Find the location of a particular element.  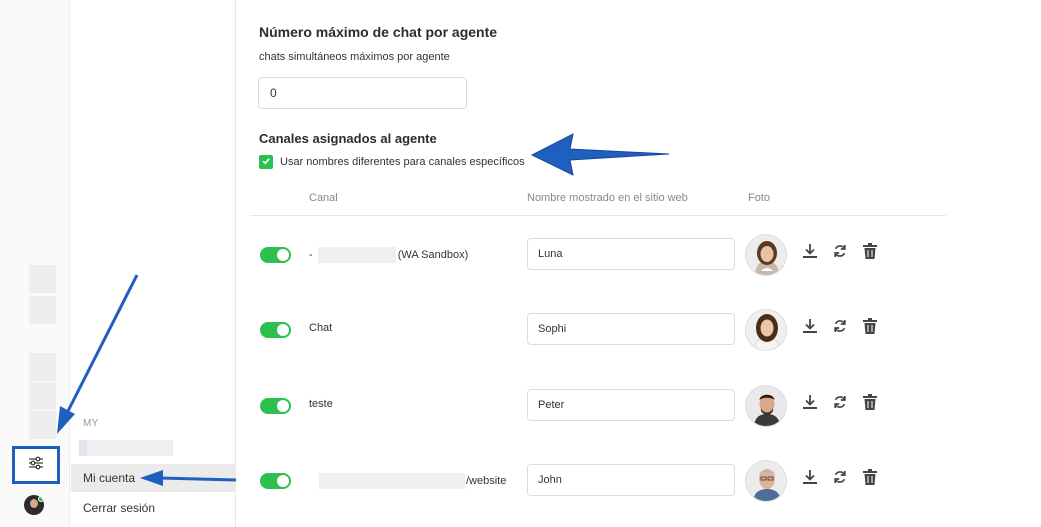

settings-sliders-icon is located at coordinates (36, 465).